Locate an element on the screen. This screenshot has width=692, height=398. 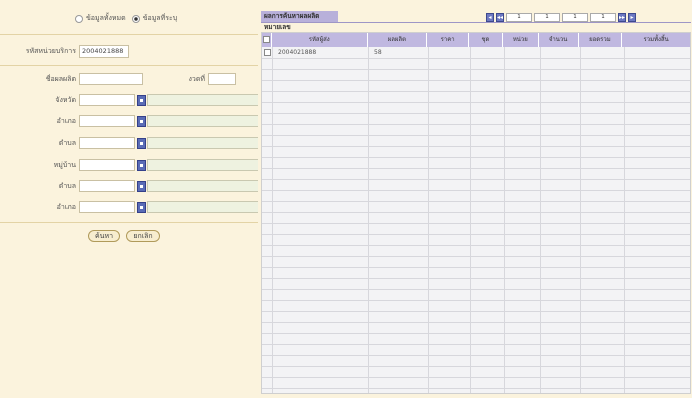
search-mode-all: ข้อมูลทั้งหมด is located at coordinates (100, 18).